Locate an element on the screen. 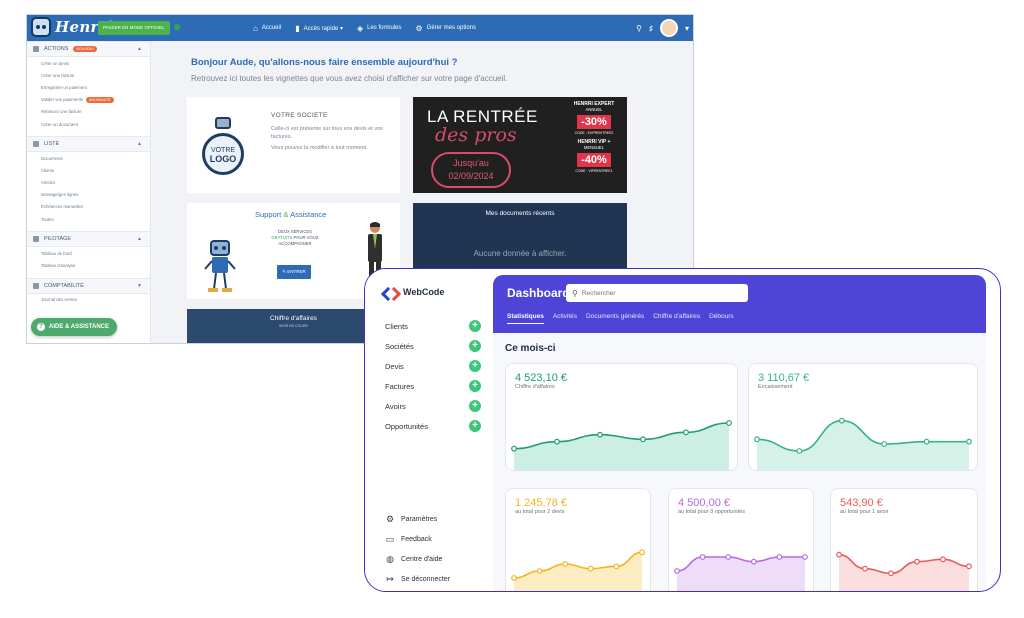 This screenshot has width=1024, height=618. help-center-link: ◍ Centre d'aide is located at coordinates (435, 559).